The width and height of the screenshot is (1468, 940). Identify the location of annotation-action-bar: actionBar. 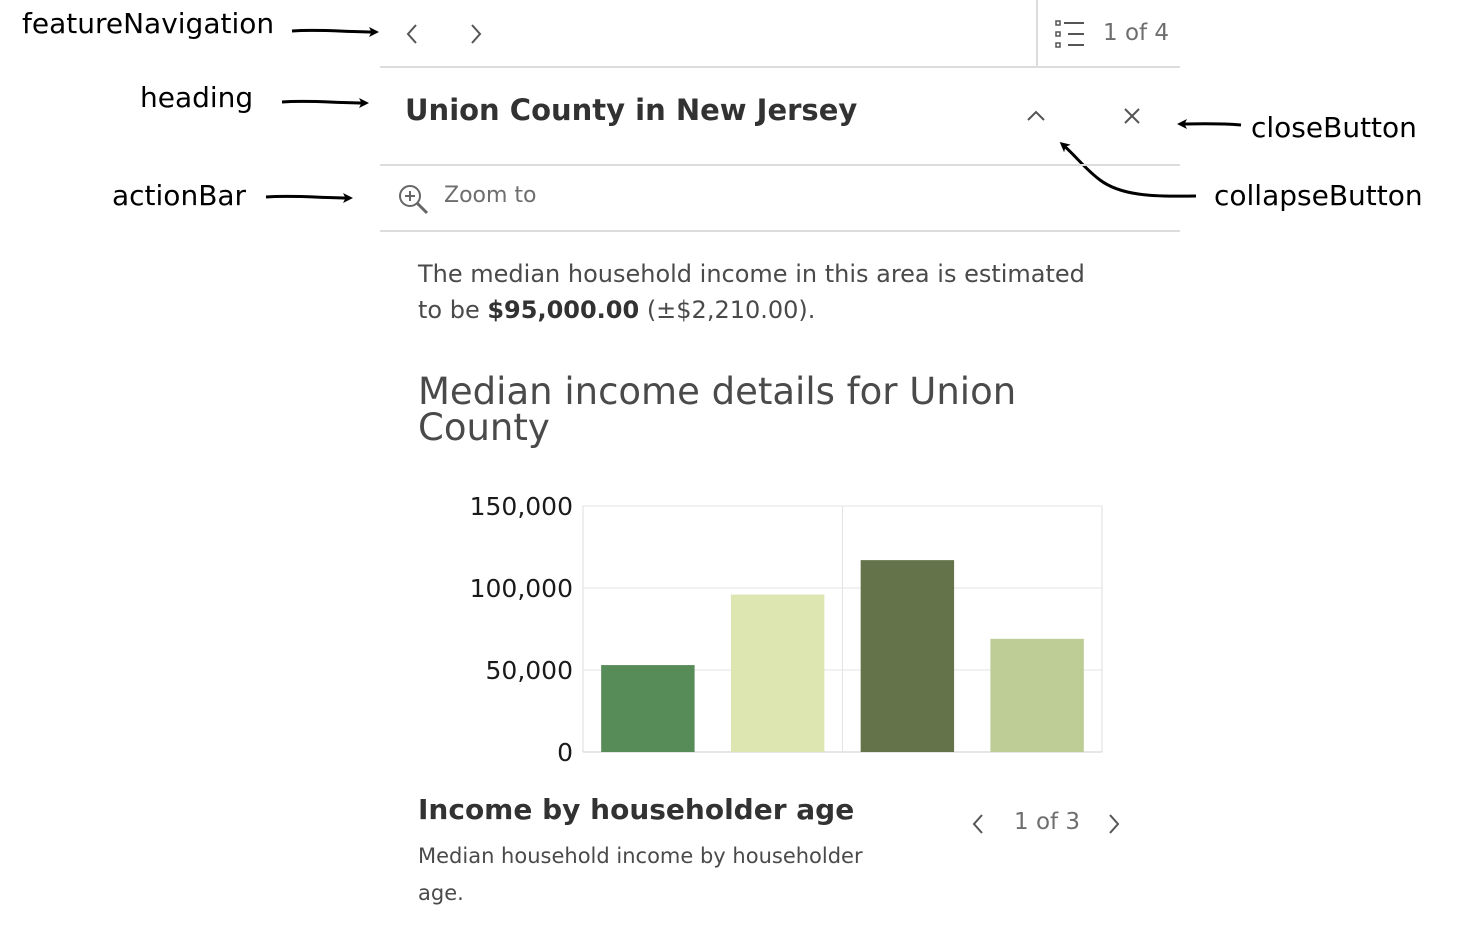
(179, 195).